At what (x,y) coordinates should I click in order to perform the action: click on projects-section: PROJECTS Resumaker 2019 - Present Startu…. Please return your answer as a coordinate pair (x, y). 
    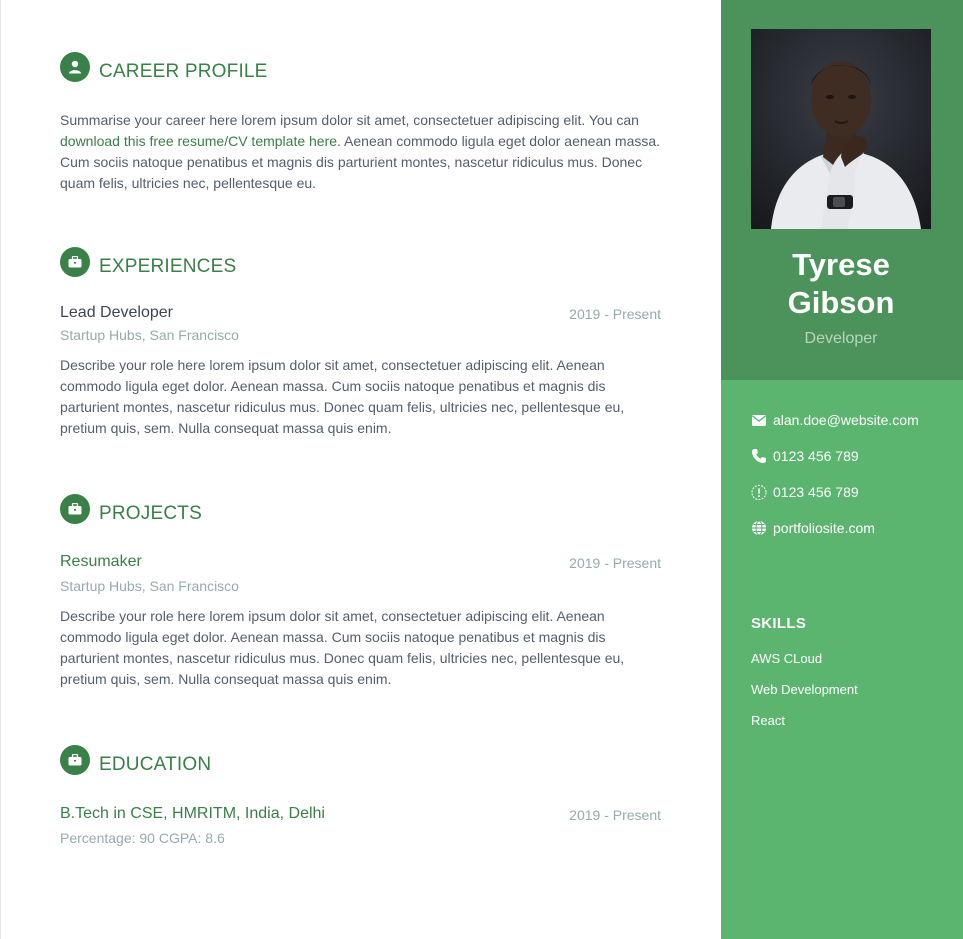
    Looking at the image, I should click on (360, 592).